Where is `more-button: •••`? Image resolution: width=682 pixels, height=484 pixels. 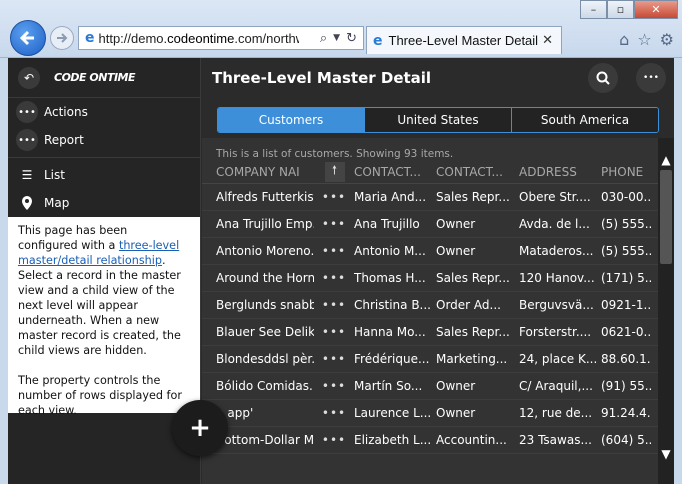
more-button: ••• is located at coordinates (651, 78).